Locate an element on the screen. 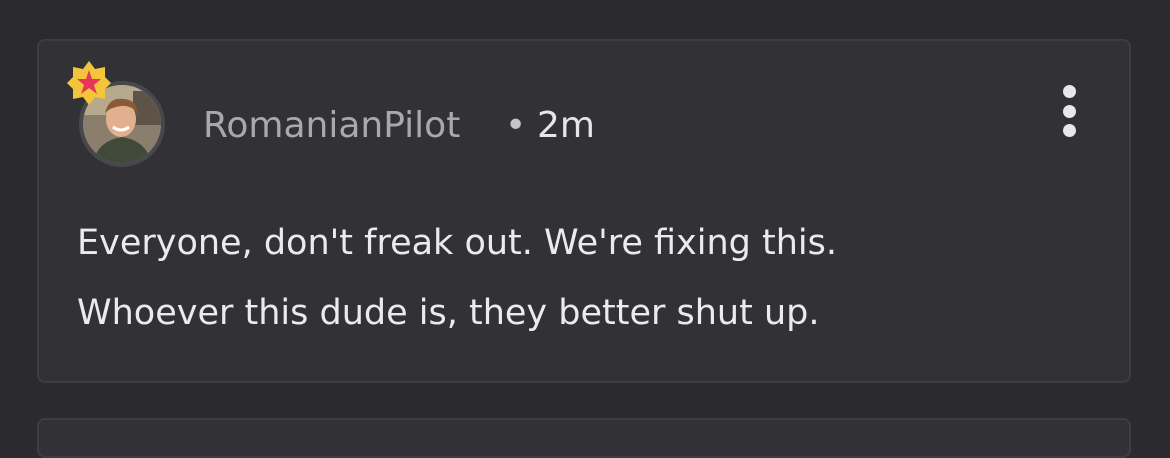  next-comment-card is located at coordinates (584, 438).